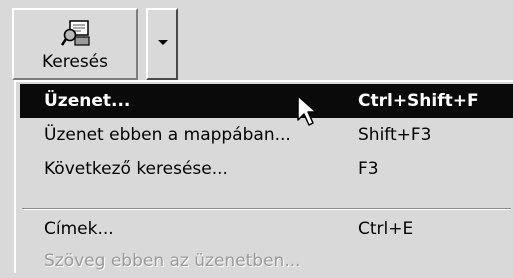  I want to click on search-button-label: Keresés, so click(74, 62).